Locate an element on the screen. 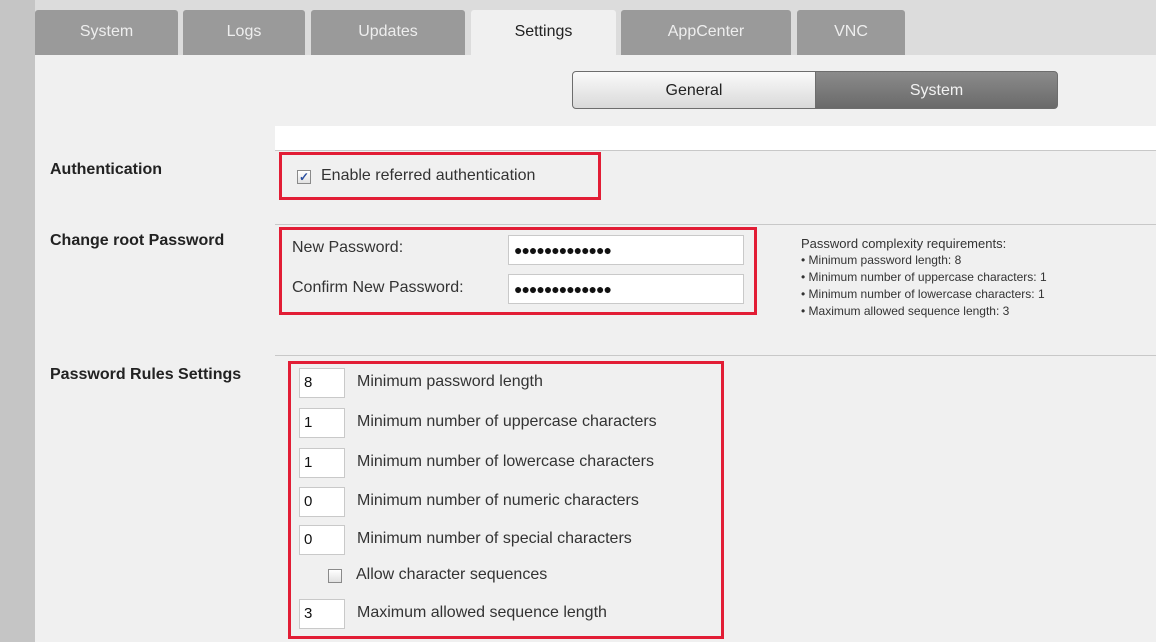  requirement-item: • Maximum allowed sequence length: 3 is located at coordinates (905, 311).